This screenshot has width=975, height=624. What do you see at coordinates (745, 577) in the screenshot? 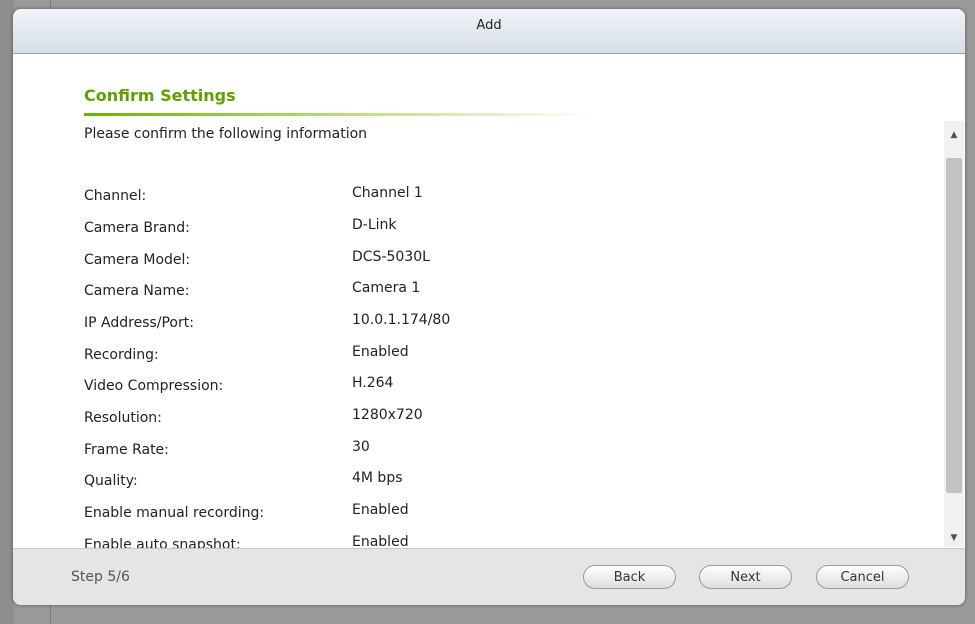
I see `next-button: Next` at bounding box center [745, 577].